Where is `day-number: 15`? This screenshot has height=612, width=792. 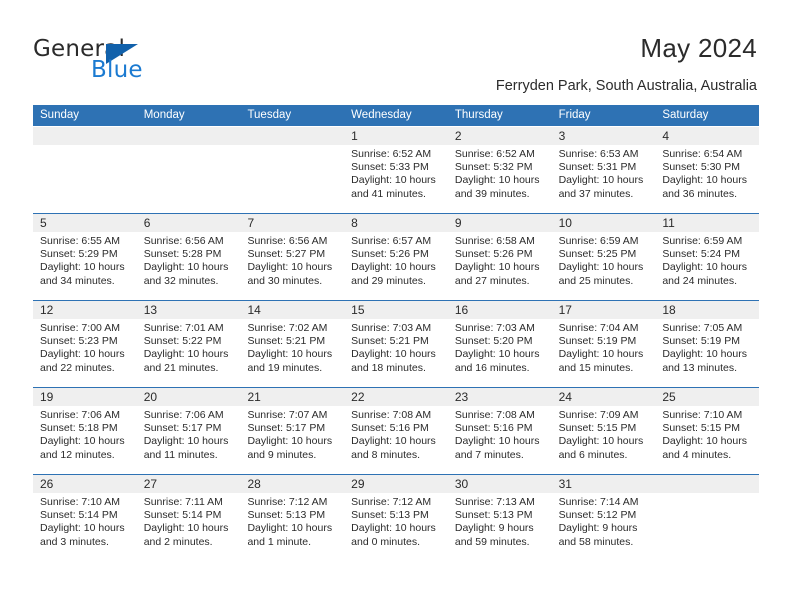
day-number: 15 is located at coordinates (396, 310).